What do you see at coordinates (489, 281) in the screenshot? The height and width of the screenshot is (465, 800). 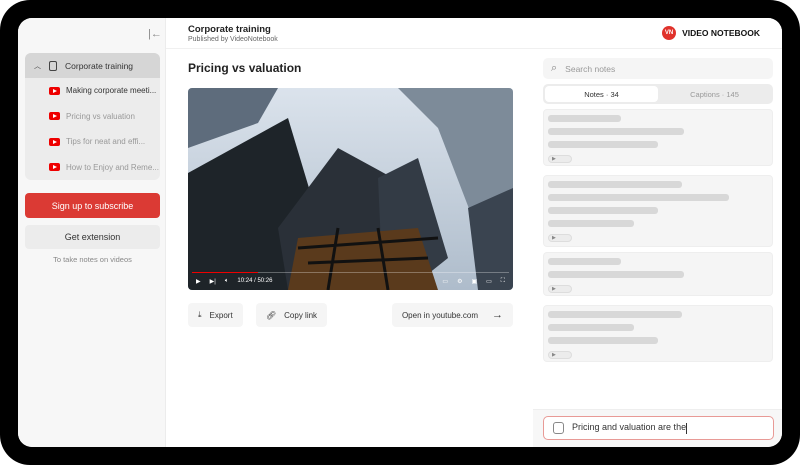 I see `theater-icon: ▭` at bounding box center [489, 281].